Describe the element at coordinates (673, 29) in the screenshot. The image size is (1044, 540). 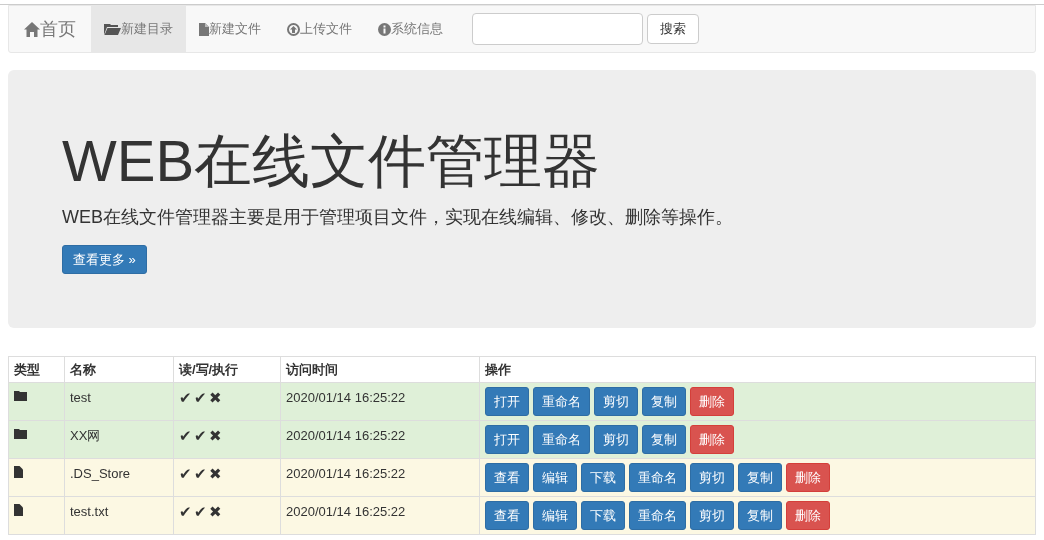
I see `search-button: 搜索` at that location.